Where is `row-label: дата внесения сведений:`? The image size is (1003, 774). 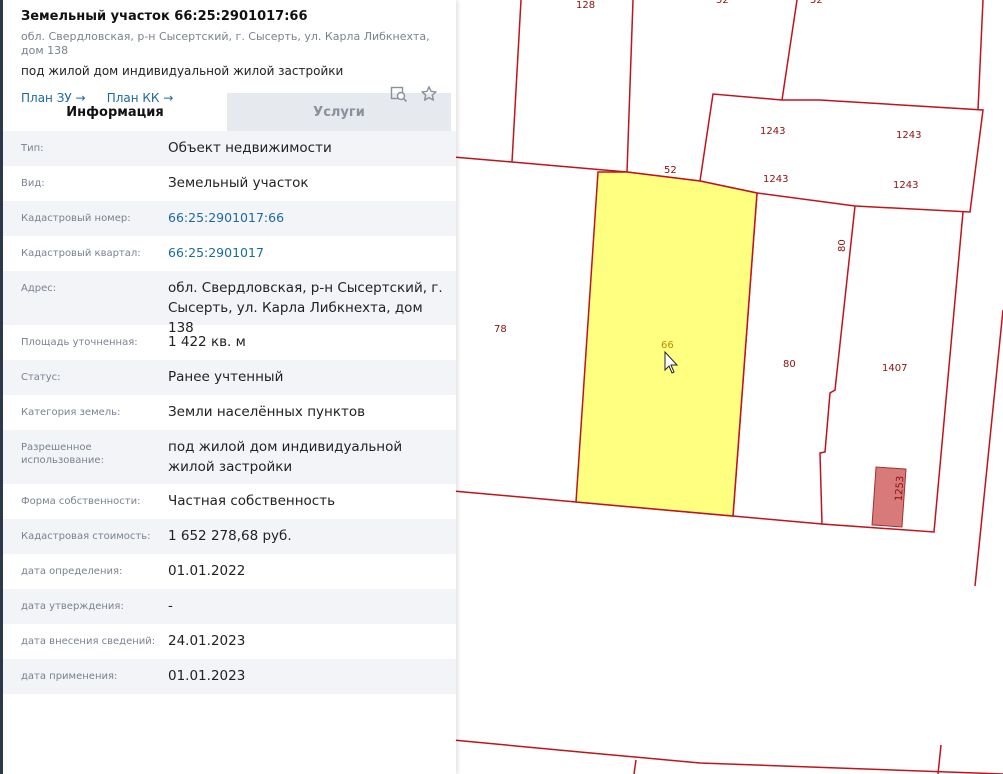 row-label: дата внесения сведений: is located at coordinates (88, 641).